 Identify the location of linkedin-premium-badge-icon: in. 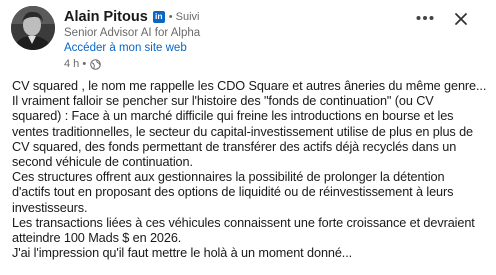
(158, 16).